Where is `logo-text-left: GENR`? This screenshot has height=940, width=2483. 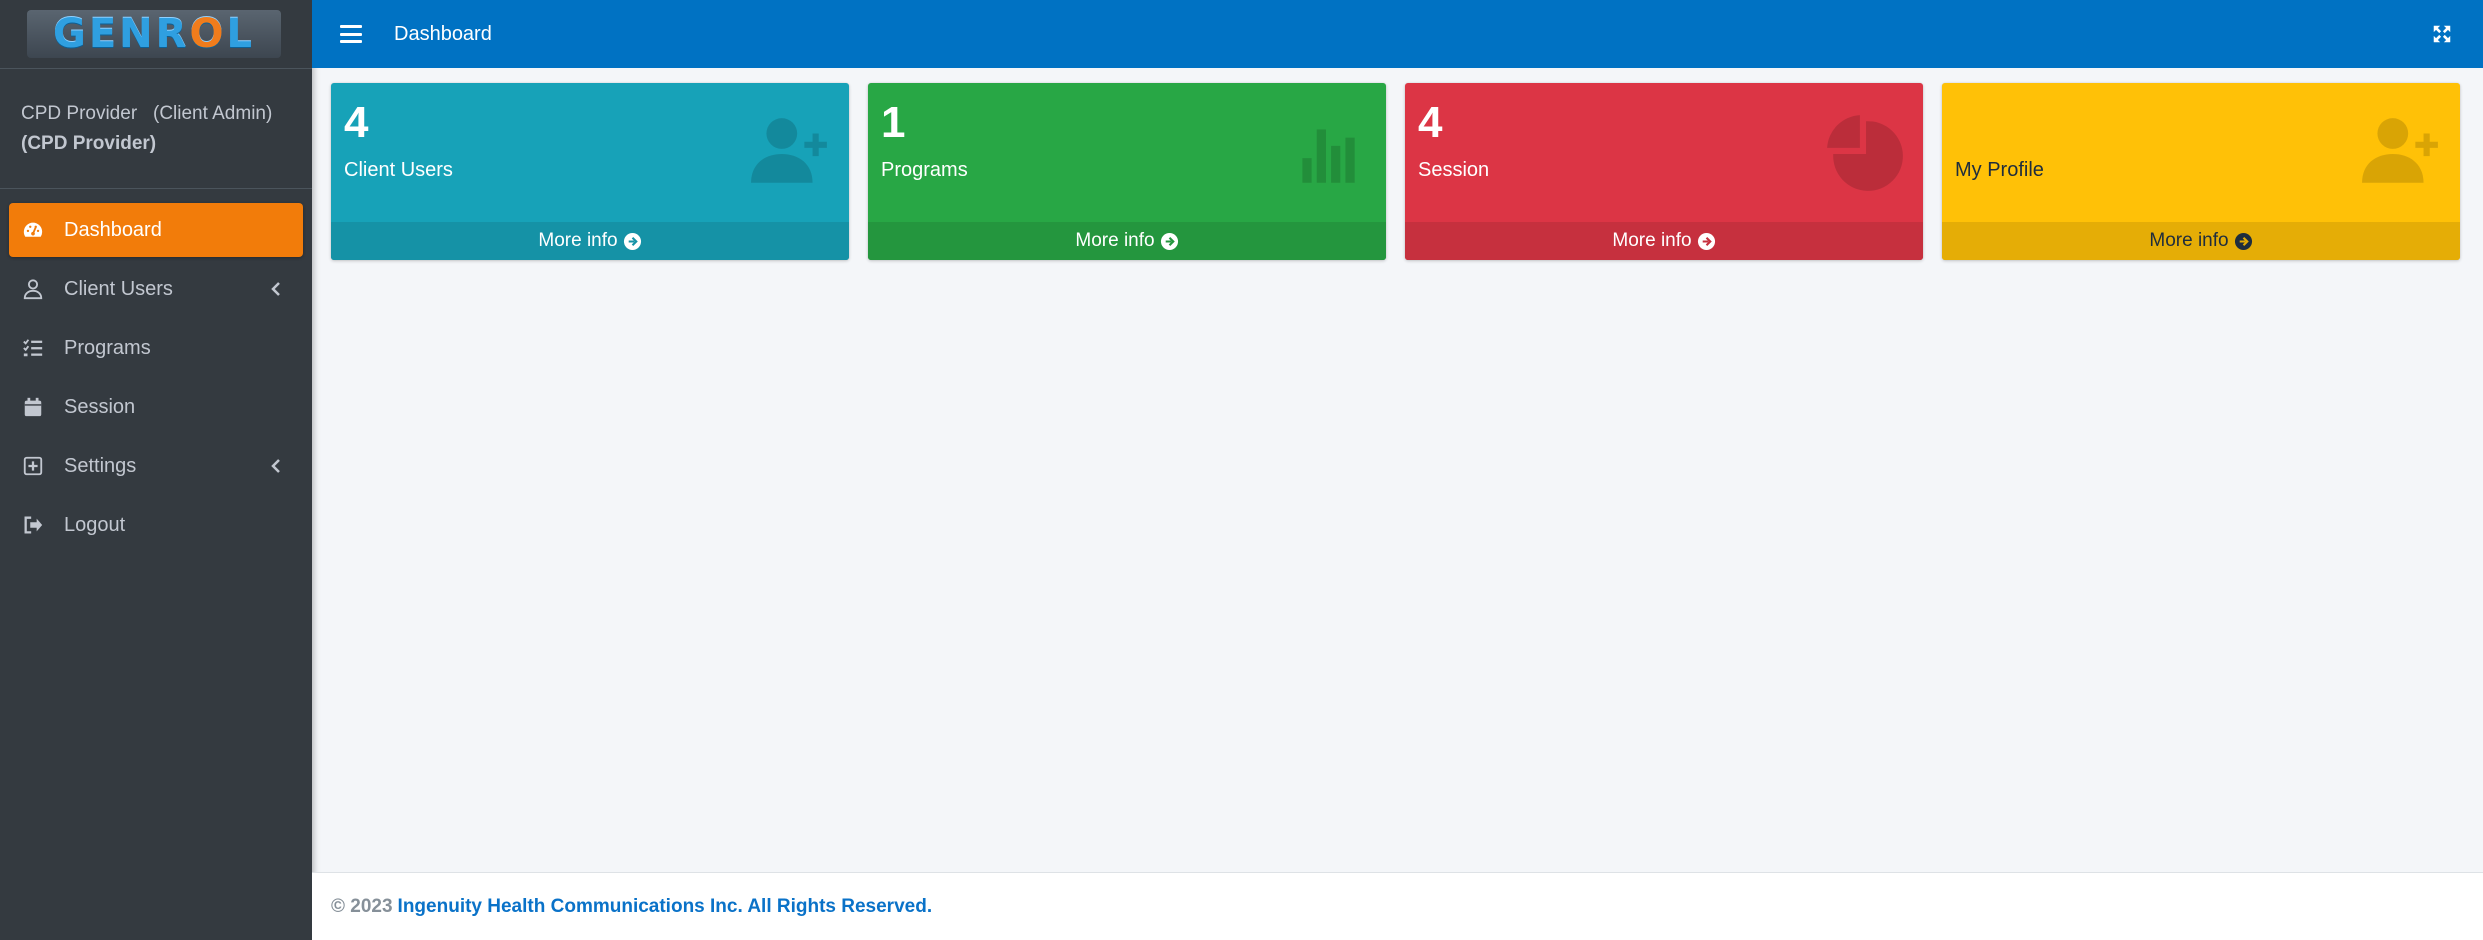 logo-text-left: GENR is located at coordinates (121, 34).